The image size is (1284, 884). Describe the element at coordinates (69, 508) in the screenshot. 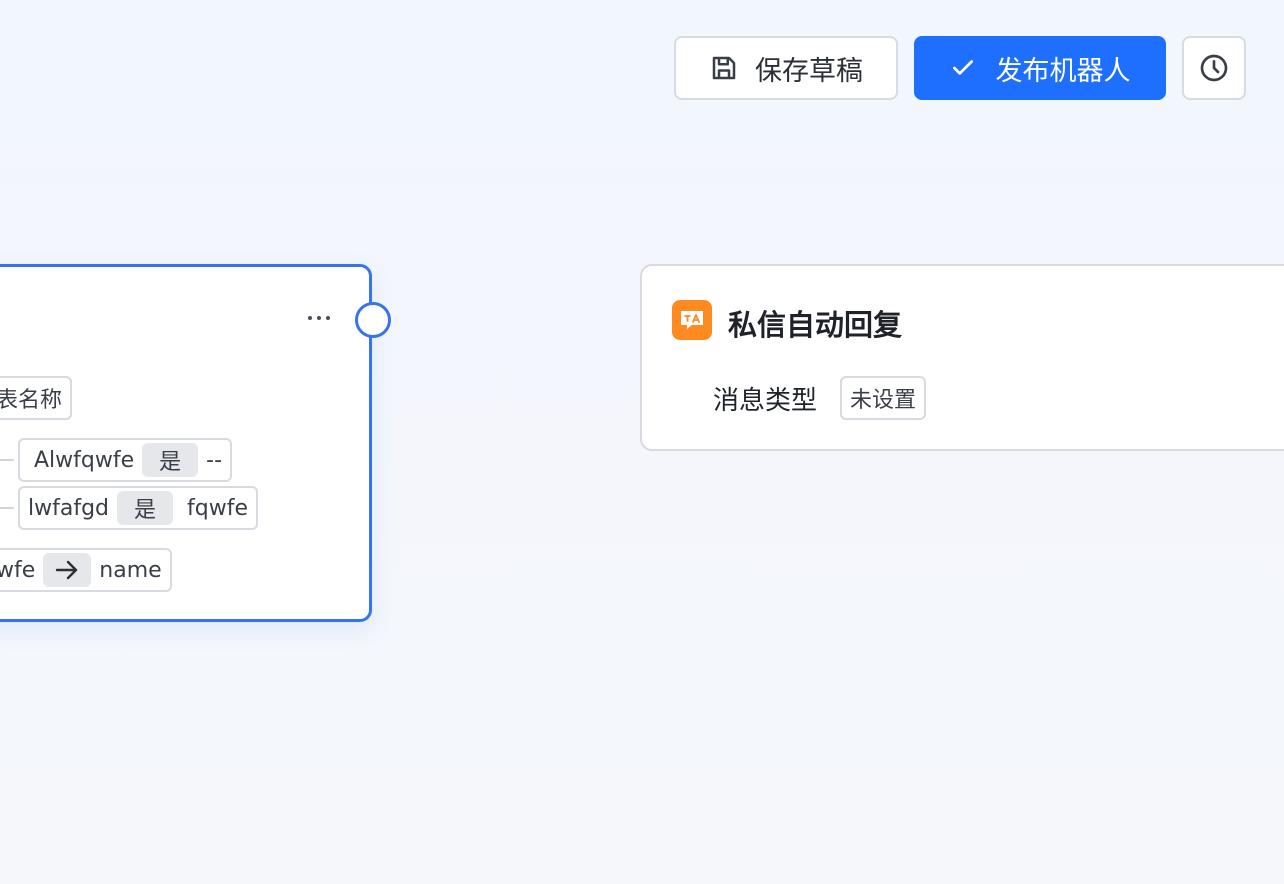

I see `condition-field: lwfafgd` at that location.